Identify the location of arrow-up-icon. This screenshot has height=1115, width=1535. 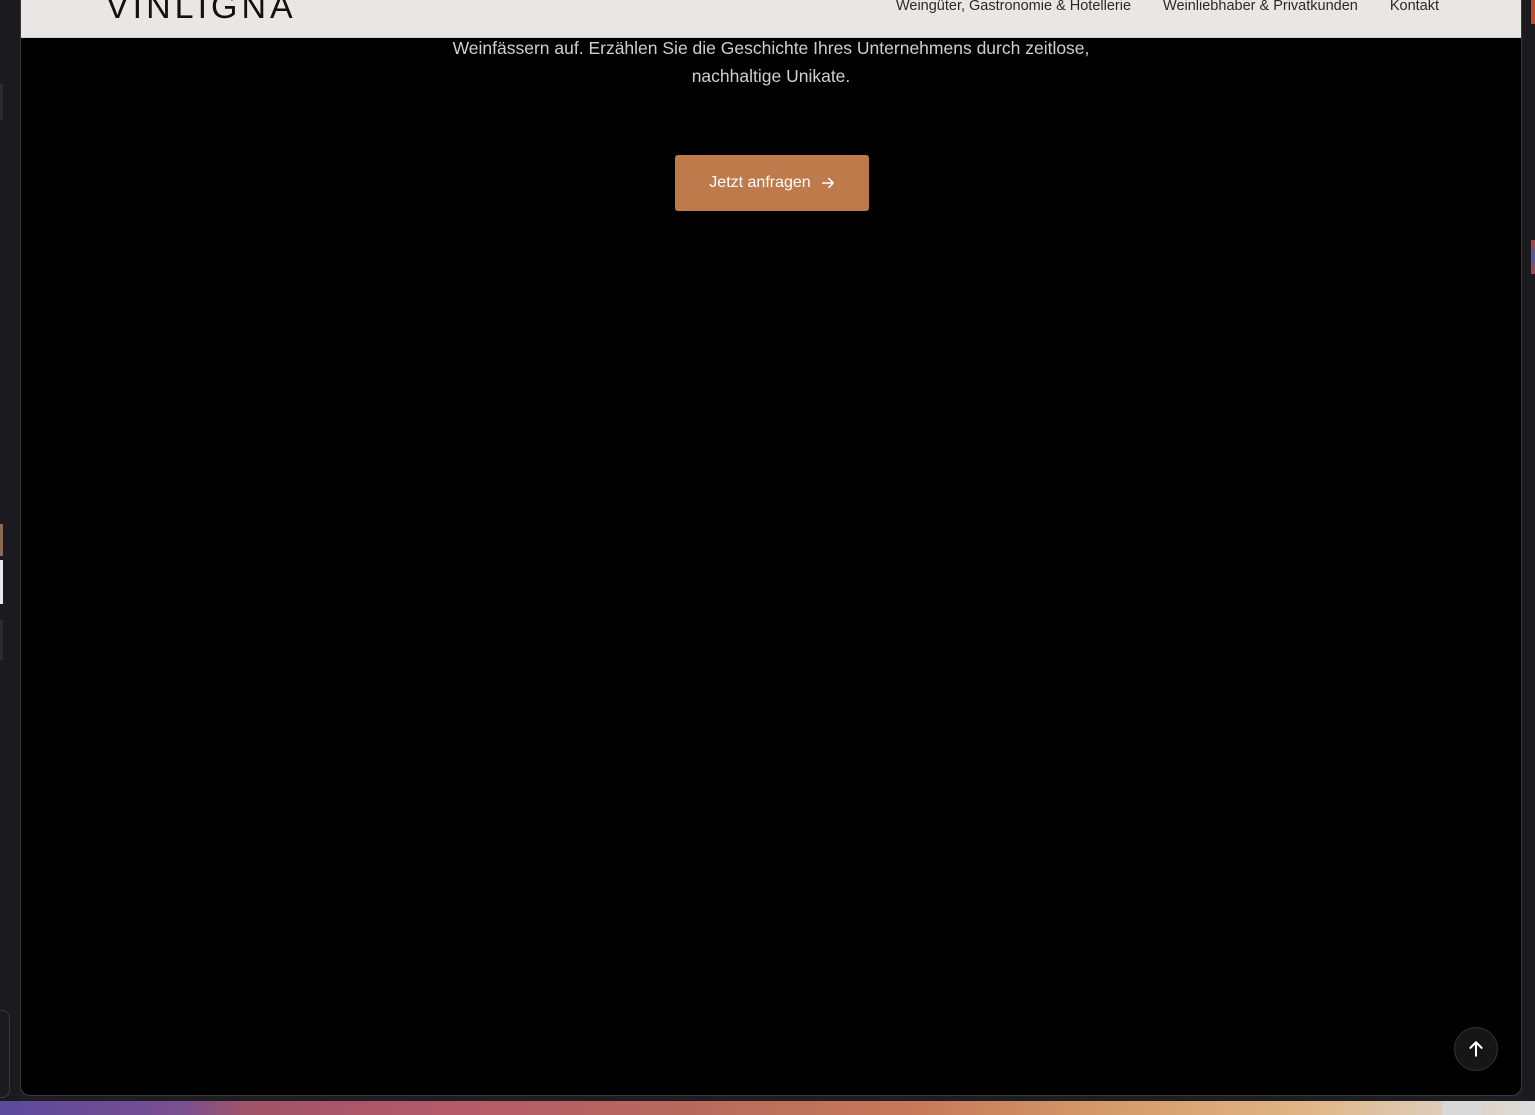
(1476, 1049).